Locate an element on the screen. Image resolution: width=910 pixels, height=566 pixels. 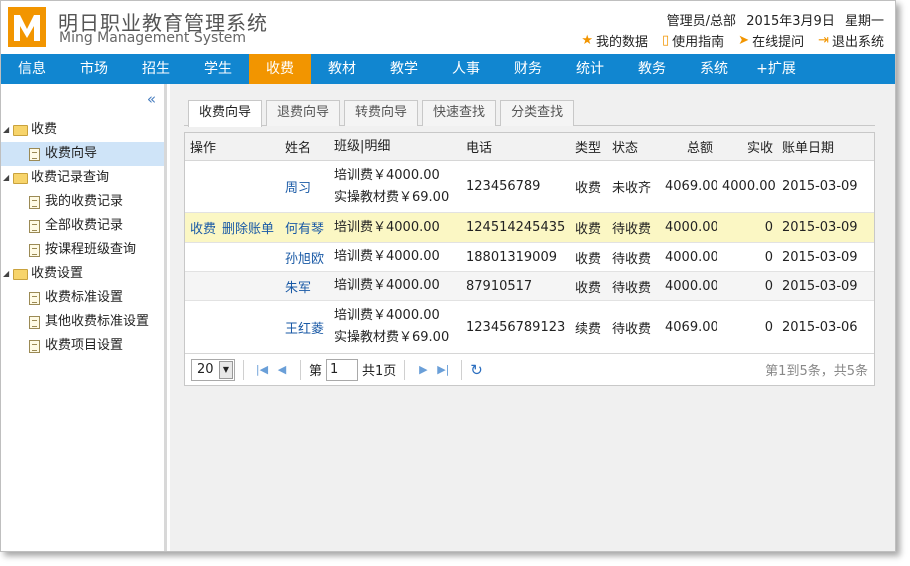
tree-item-fee-wizard: 收费向导 is located at coordinates (82, 154).